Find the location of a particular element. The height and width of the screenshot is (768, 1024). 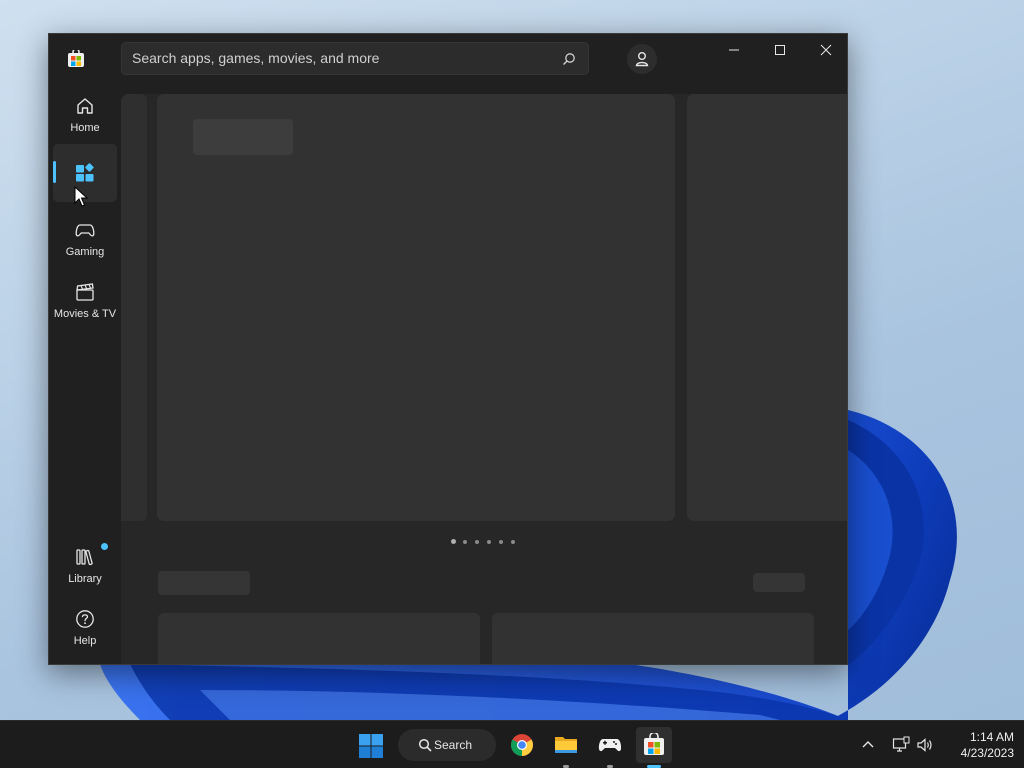

sidebar-item-home: Home is located at coordinates (85, 117).